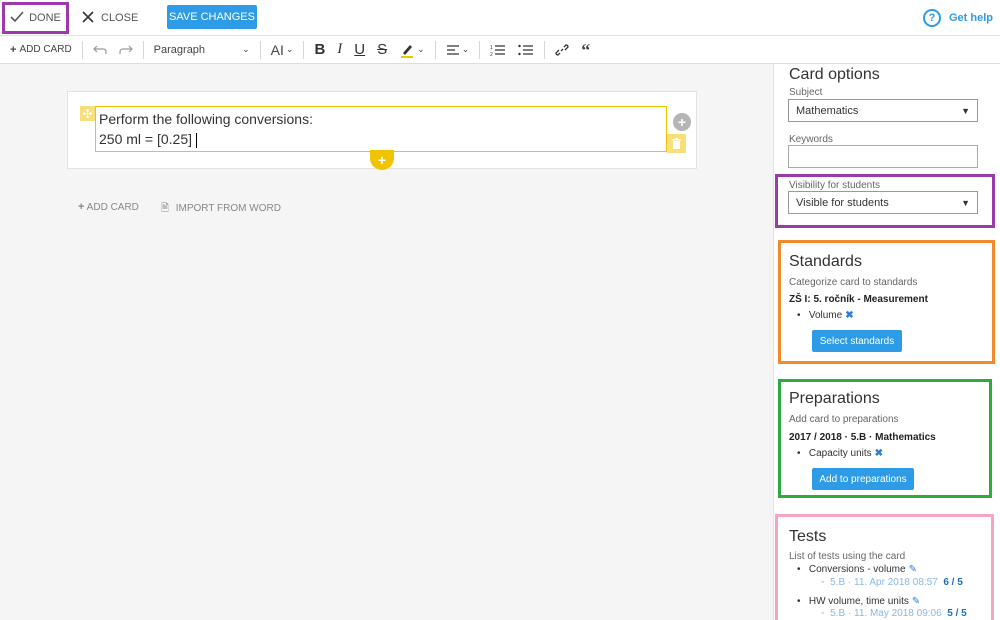  I want to click on test-item-meta-label: 5.B · 11. May 2018 09:06, so click(886, 613).